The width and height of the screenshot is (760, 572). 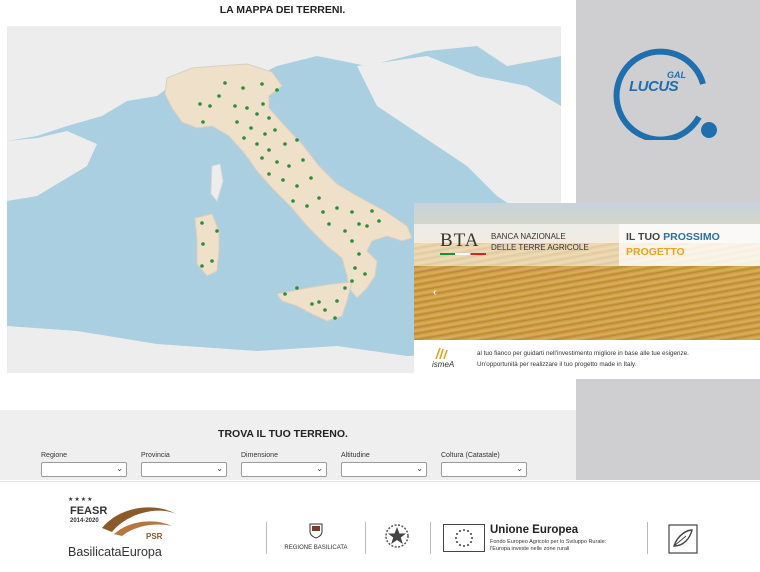 I want to click on headline-line1: IL TUO PROSSIMO, so click(x=673, y=237).